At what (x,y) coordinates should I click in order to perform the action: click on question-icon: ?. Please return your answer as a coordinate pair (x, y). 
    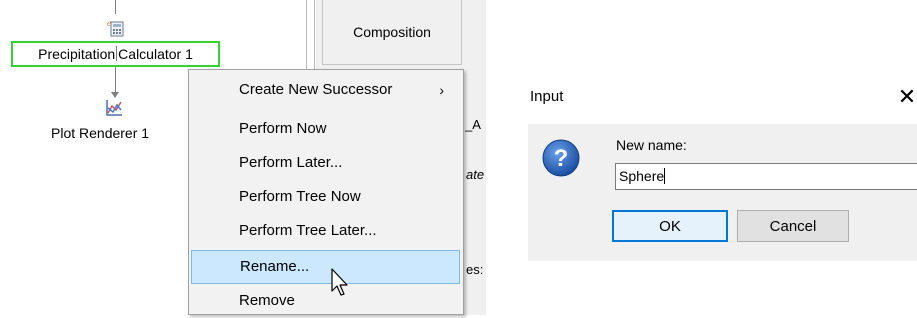
    Looking at the image, I should click on (561, 158).